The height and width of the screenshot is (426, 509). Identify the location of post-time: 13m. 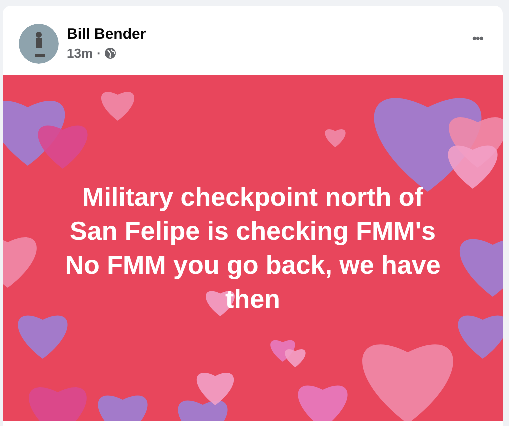
(80, 53).